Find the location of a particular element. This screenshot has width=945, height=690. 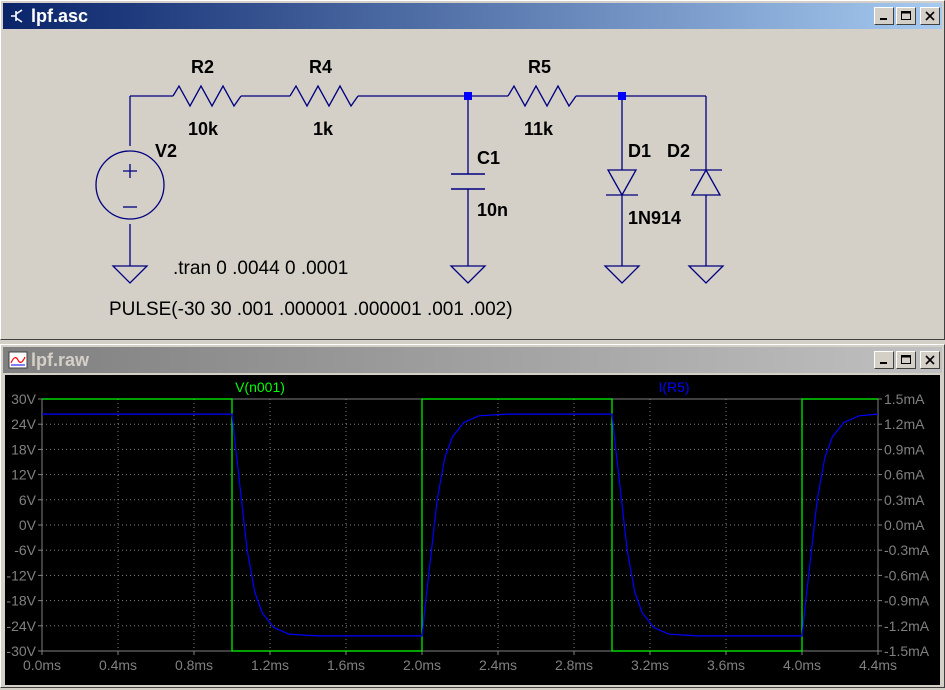

v2-name-label: V2 is located at coordinates (166, 151).